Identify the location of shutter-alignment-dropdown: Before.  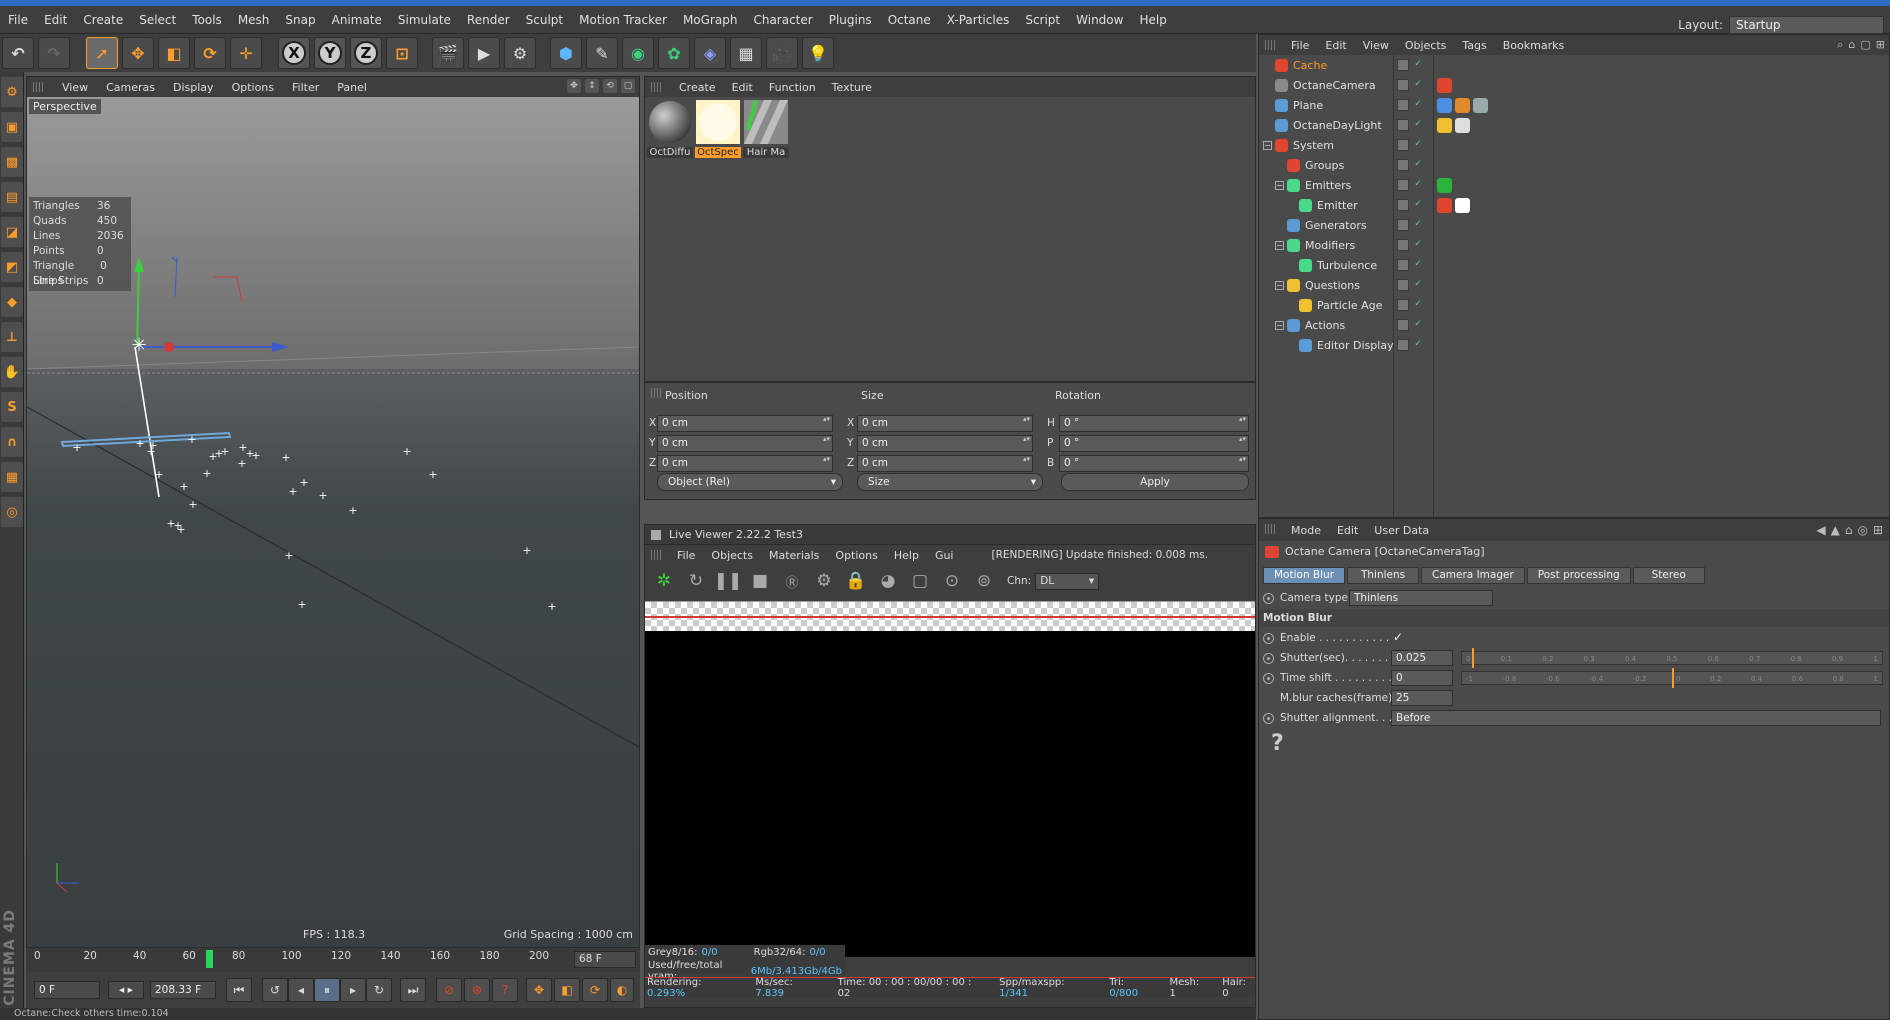
(1636, 718).